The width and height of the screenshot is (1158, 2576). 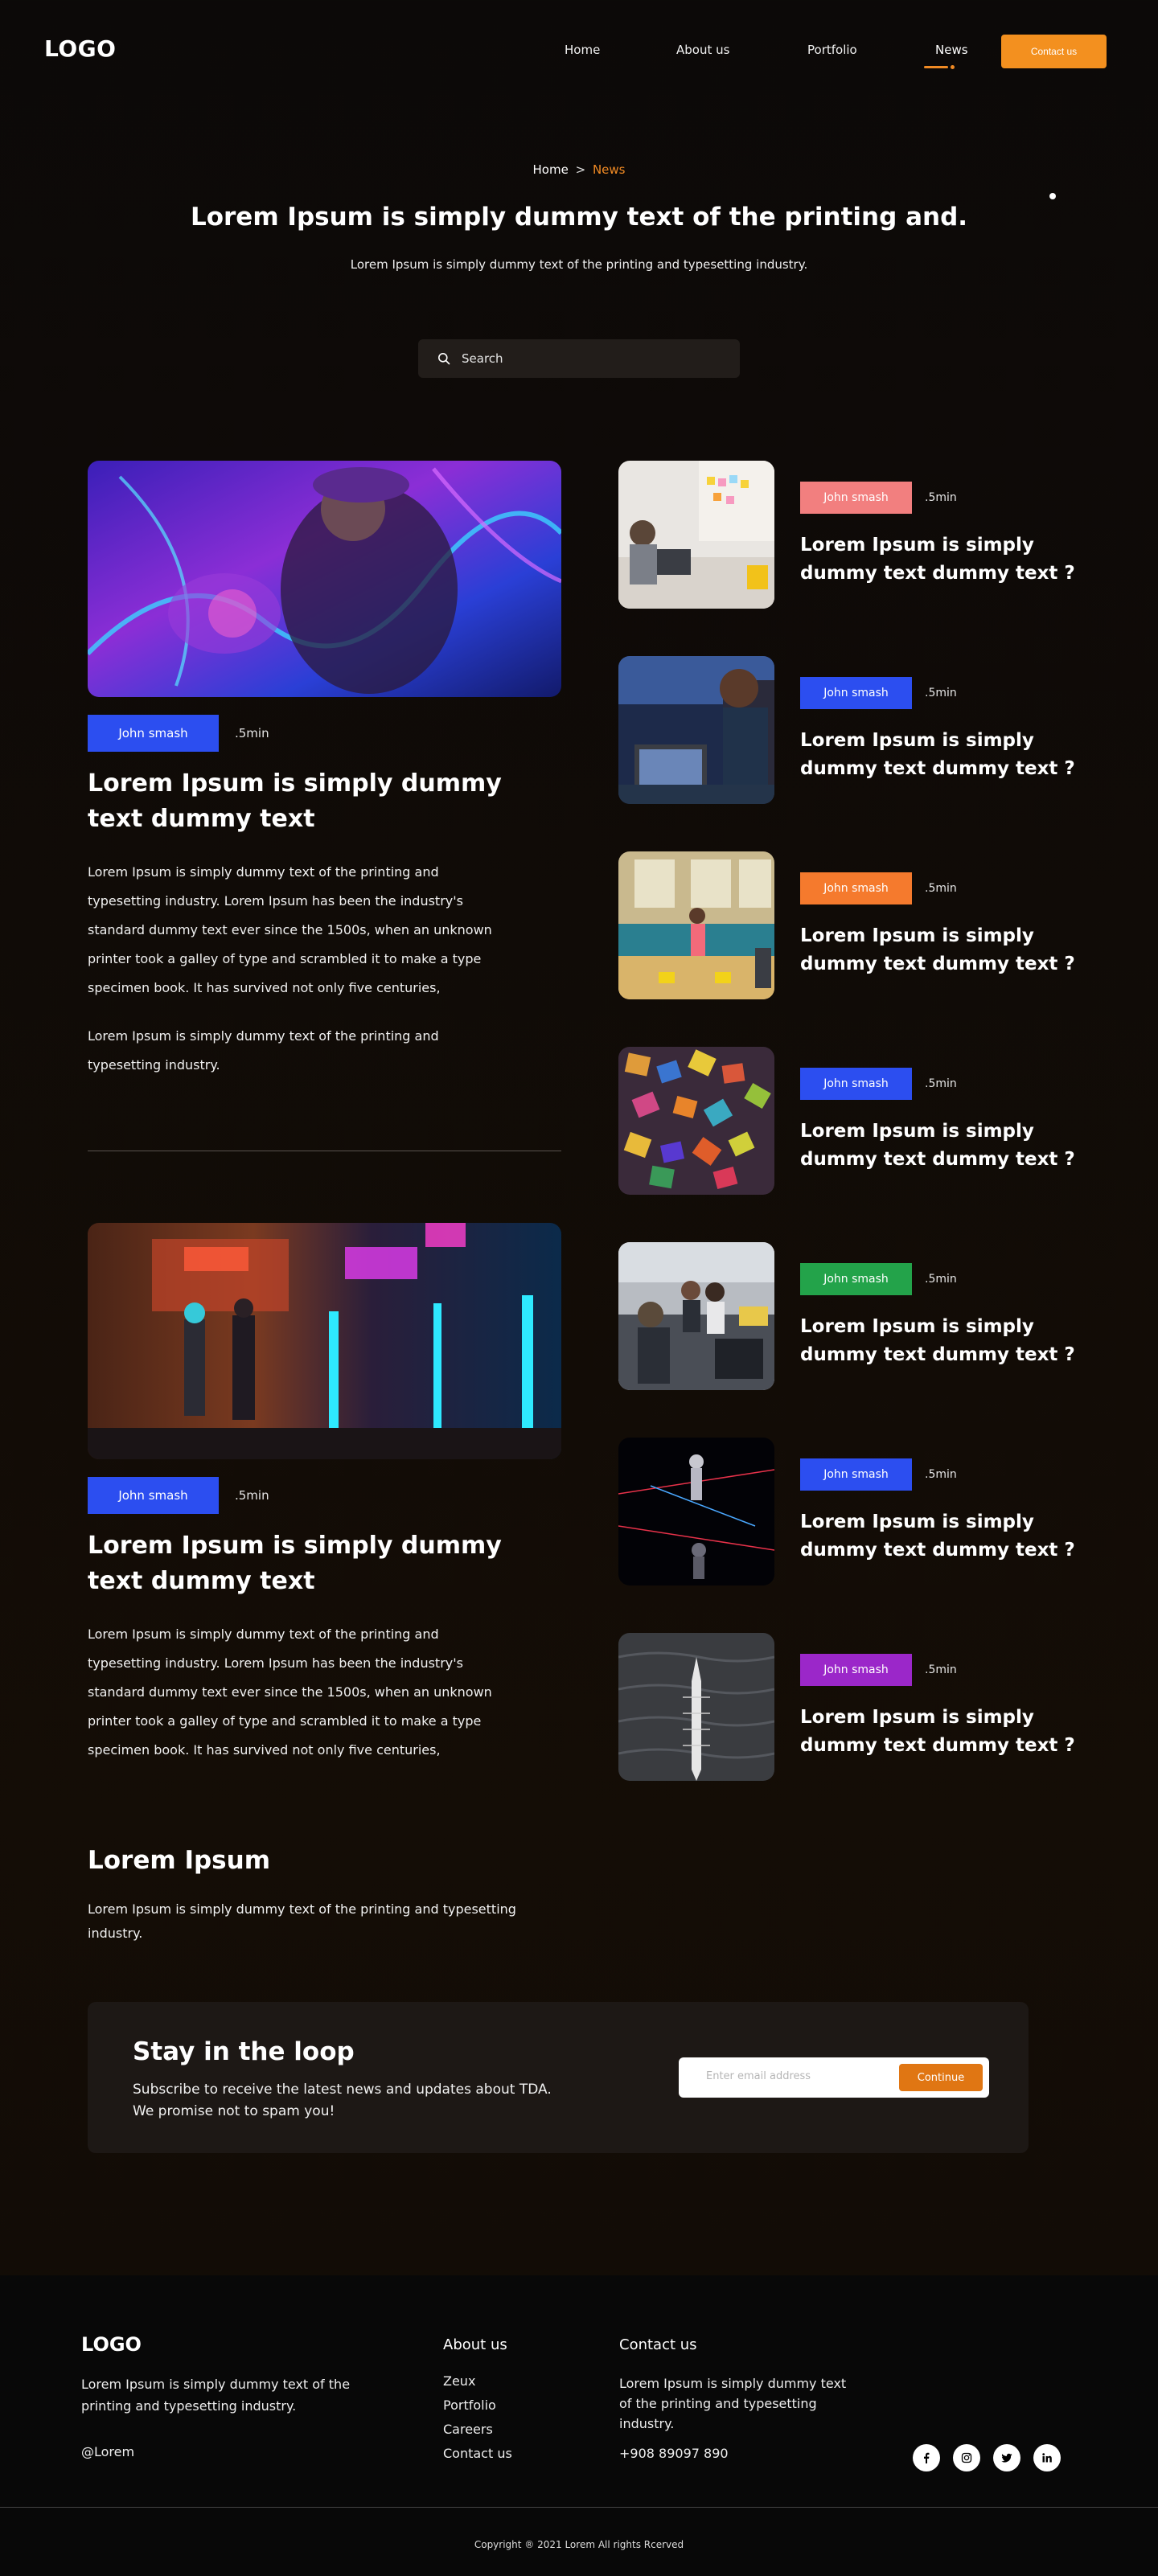 I want to click on breadcrumb-home: Home, so click(x=551, y=169).